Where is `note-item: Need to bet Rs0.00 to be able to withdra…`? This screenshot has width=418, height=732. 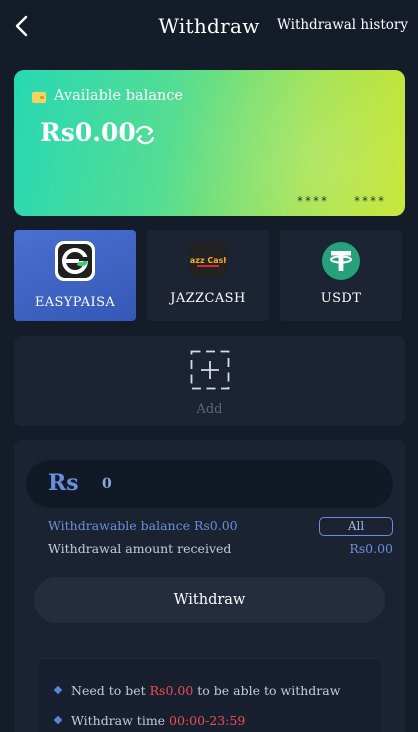
note-item: Need to bet Rs0.00 to be able to withdra… is located at coordinates (196, 690).